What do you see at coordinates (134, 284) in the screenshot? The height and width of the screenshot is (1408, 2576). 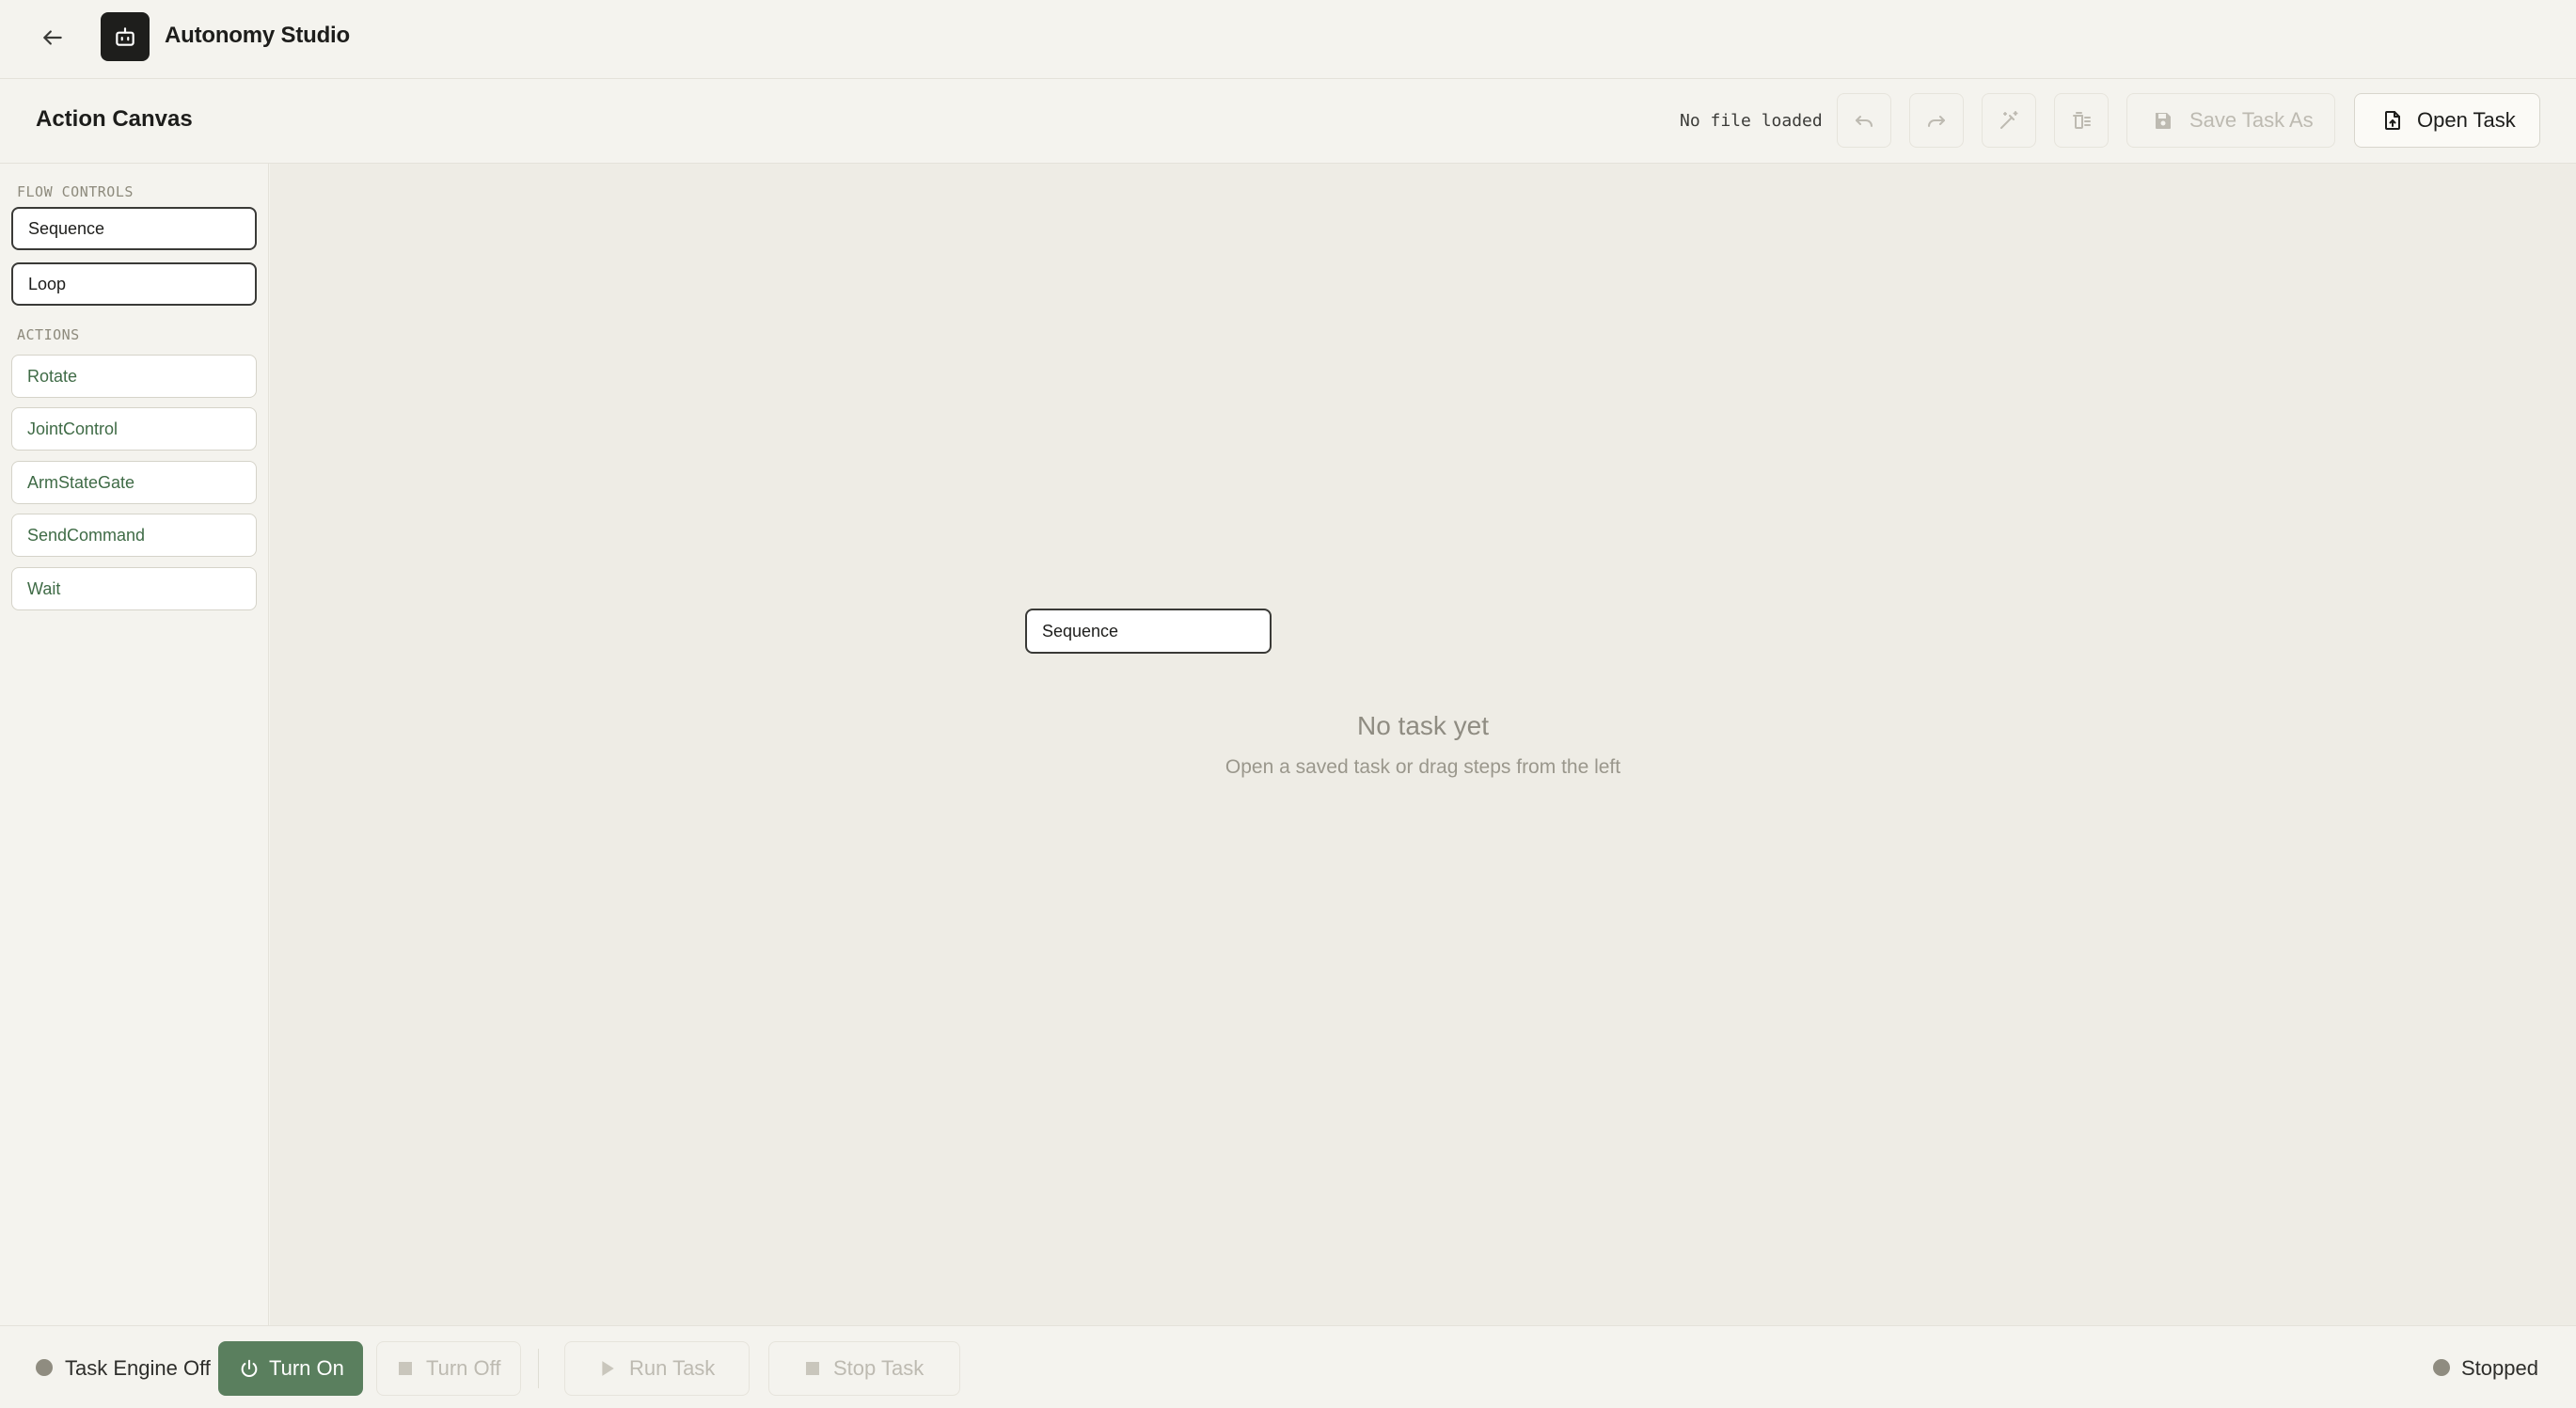 I see `palette-item-loop: Loop` at bounding box center [134, 284].